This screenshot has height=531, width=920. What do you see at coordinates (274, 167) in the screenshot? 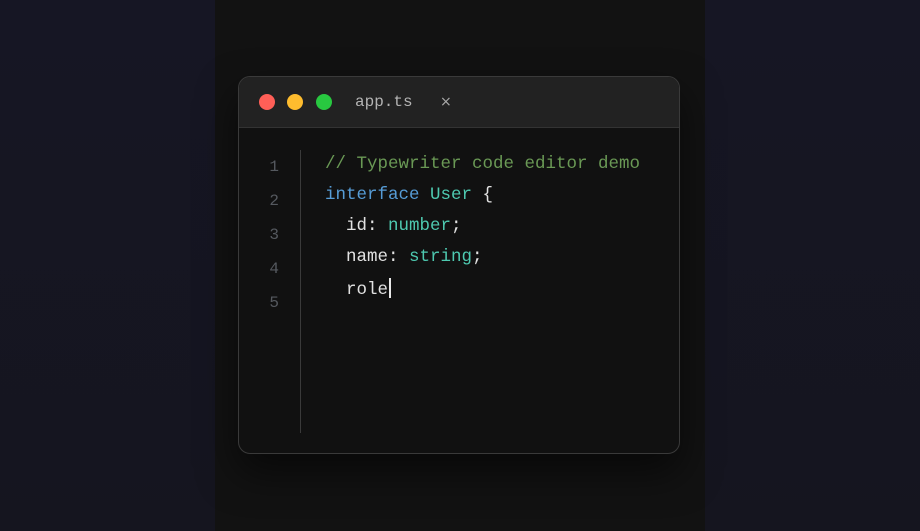
I see `line-number-1: 1` at bounding box center [274, 167].